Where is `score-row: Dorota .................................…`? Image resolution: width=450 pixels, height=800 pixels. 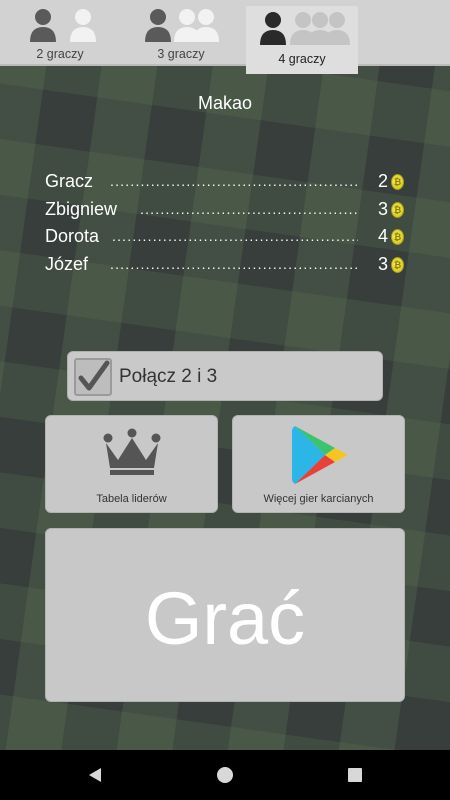 score-row: Dorota .................................… is located at coordinates (225, 240).